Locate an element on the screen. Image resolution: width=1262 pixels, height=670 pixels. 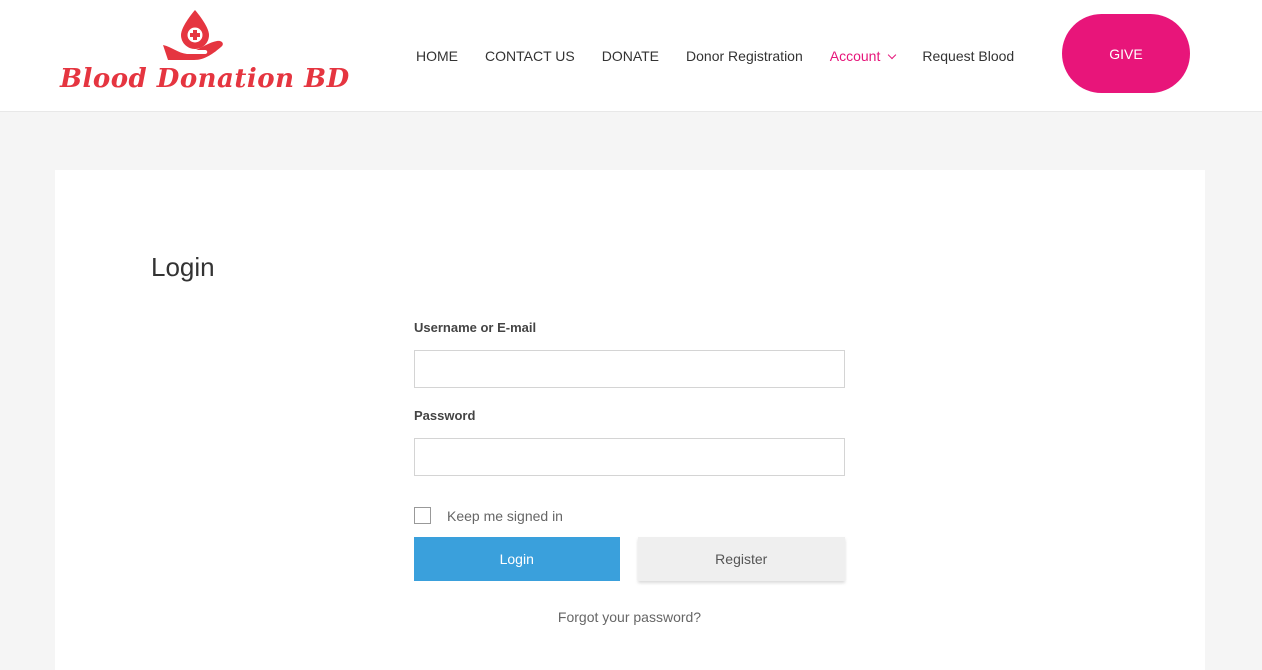
password-label: Password is located at coordinates (445, 415).